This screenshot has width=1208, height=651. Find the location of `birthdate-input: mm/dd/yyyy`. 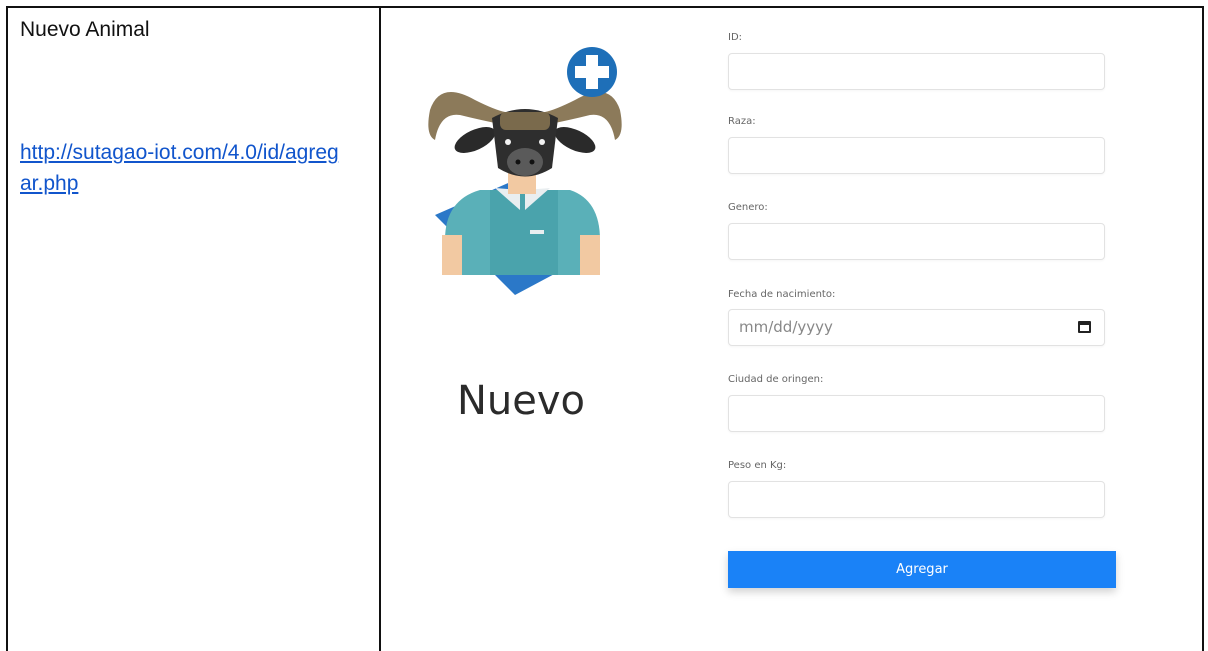

birthdate-input: mm/dd/yyyy is located at coordinates (916, 327).